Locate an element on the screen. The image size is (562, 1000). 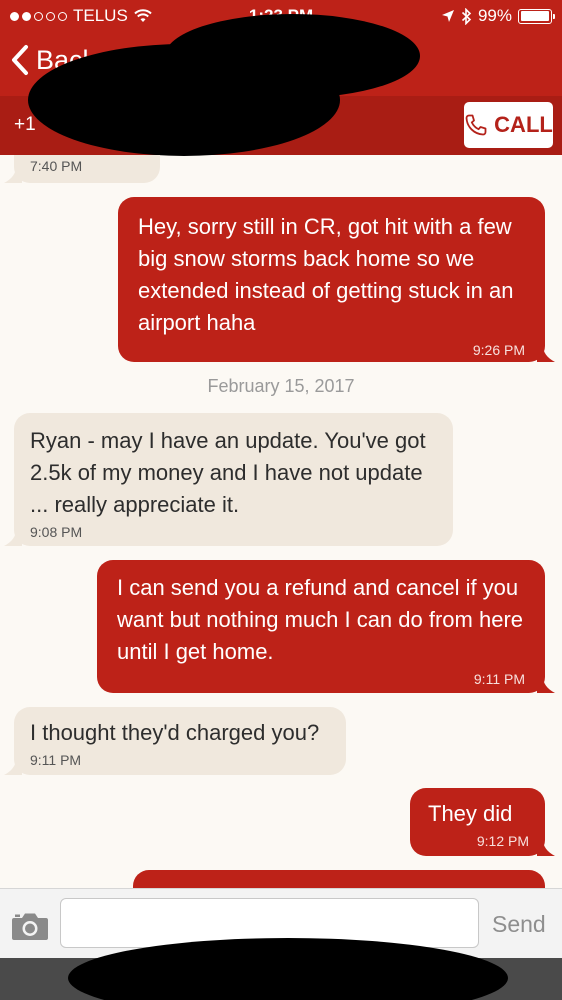
camera-button is located at coordinates (30, 928).